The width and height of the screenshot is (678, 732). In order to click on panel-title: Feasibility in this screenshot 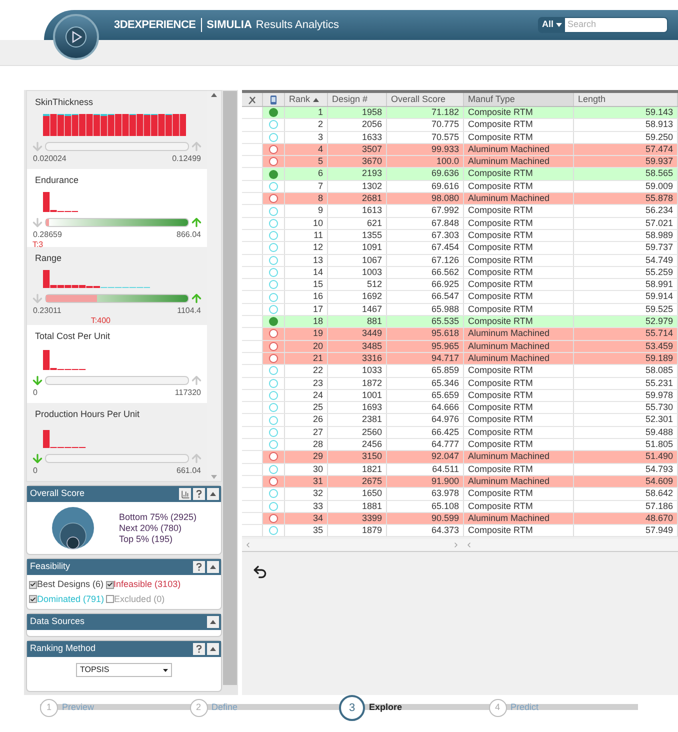, I will do `click(51, 567)`.